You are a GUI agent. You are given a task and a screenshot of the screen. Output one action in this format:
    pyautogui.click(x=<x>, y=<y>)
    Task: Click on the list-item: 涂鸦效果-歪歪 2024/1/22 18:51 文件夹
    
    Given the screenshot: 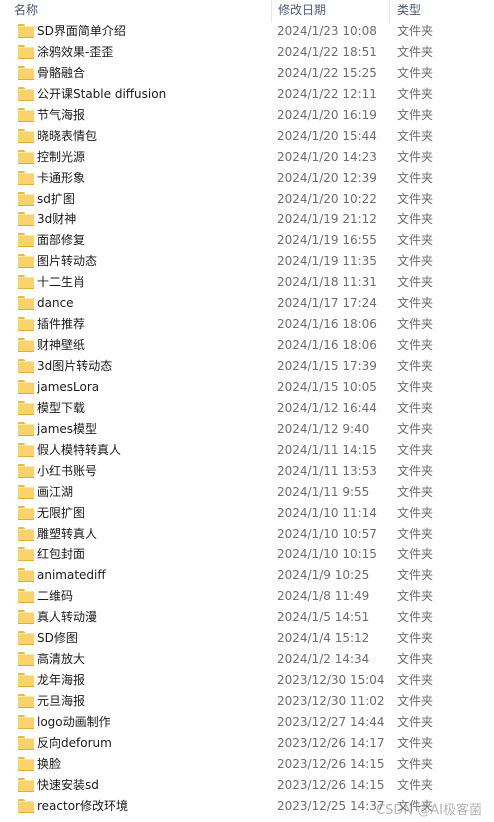 What is the action you would take?
    pyautogui.click(x=247, y=52)
    